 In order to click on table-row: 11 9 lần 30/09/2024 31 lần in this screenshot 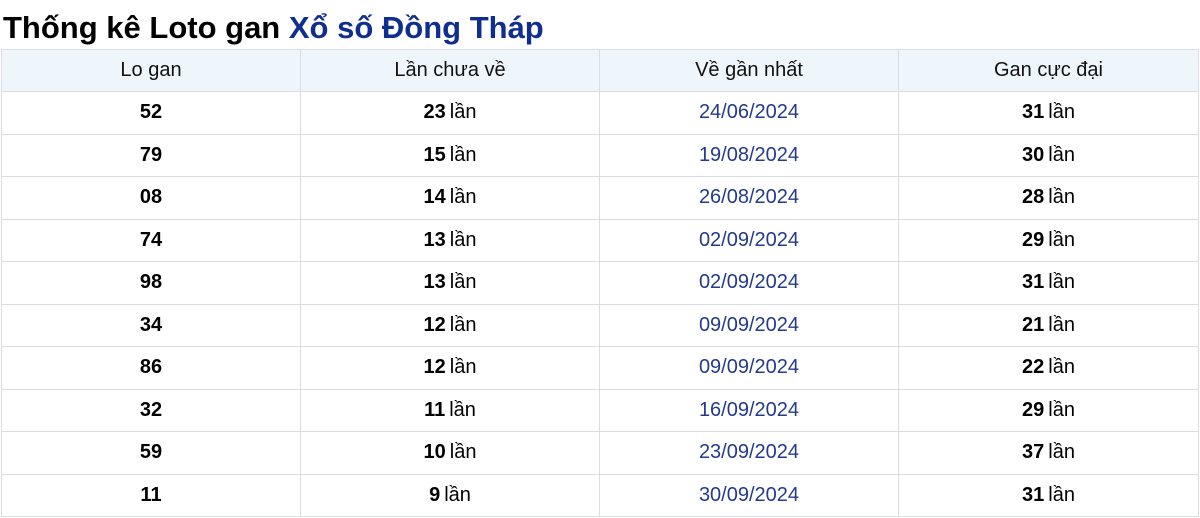, I will do `click(600, 495)`.